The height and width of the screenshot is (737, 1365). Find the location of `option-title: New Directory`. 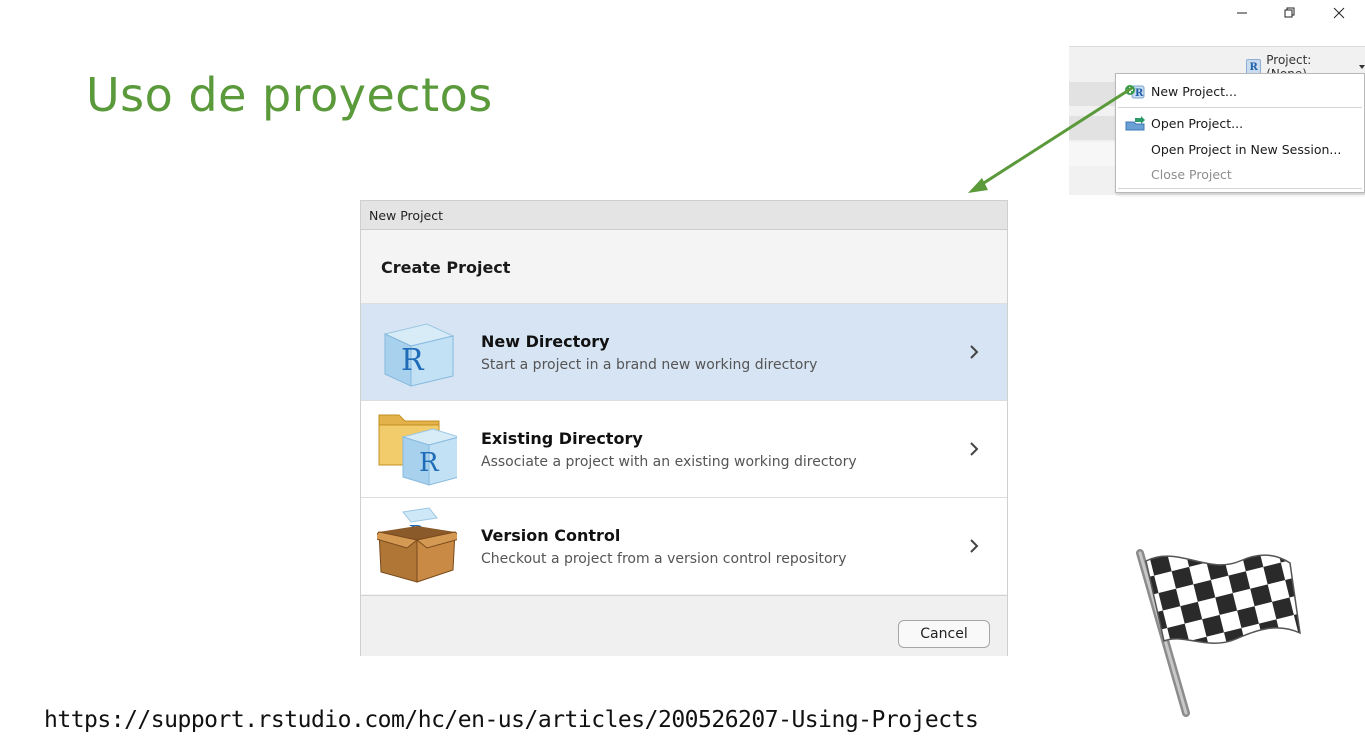

option-title: New Directory is located at coordinates (545, 341).